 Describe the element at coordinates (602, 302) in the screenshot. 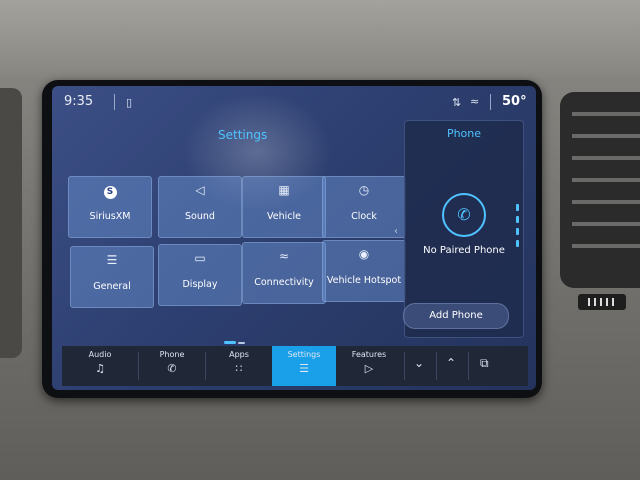

I see `vent-control-button` at that location.